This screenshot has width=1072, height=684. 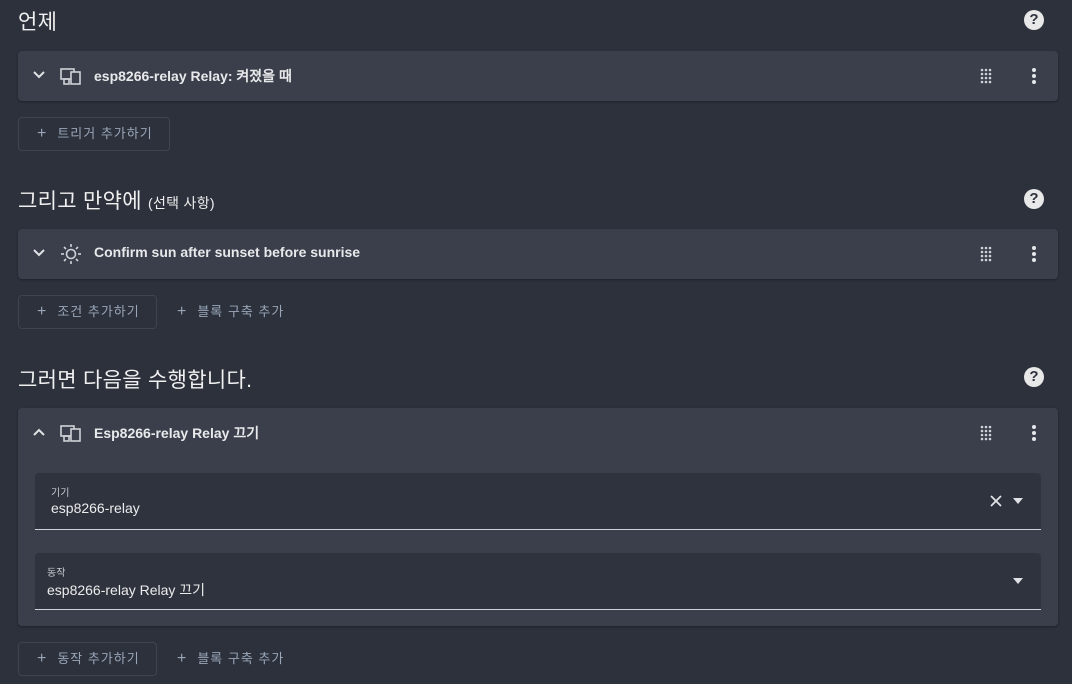 What do you see at coordinates (135, 380) in the screenshot?
I see `then-section-title: 그러면 다음을 수행합니다.` at bounding box center [135, 380].